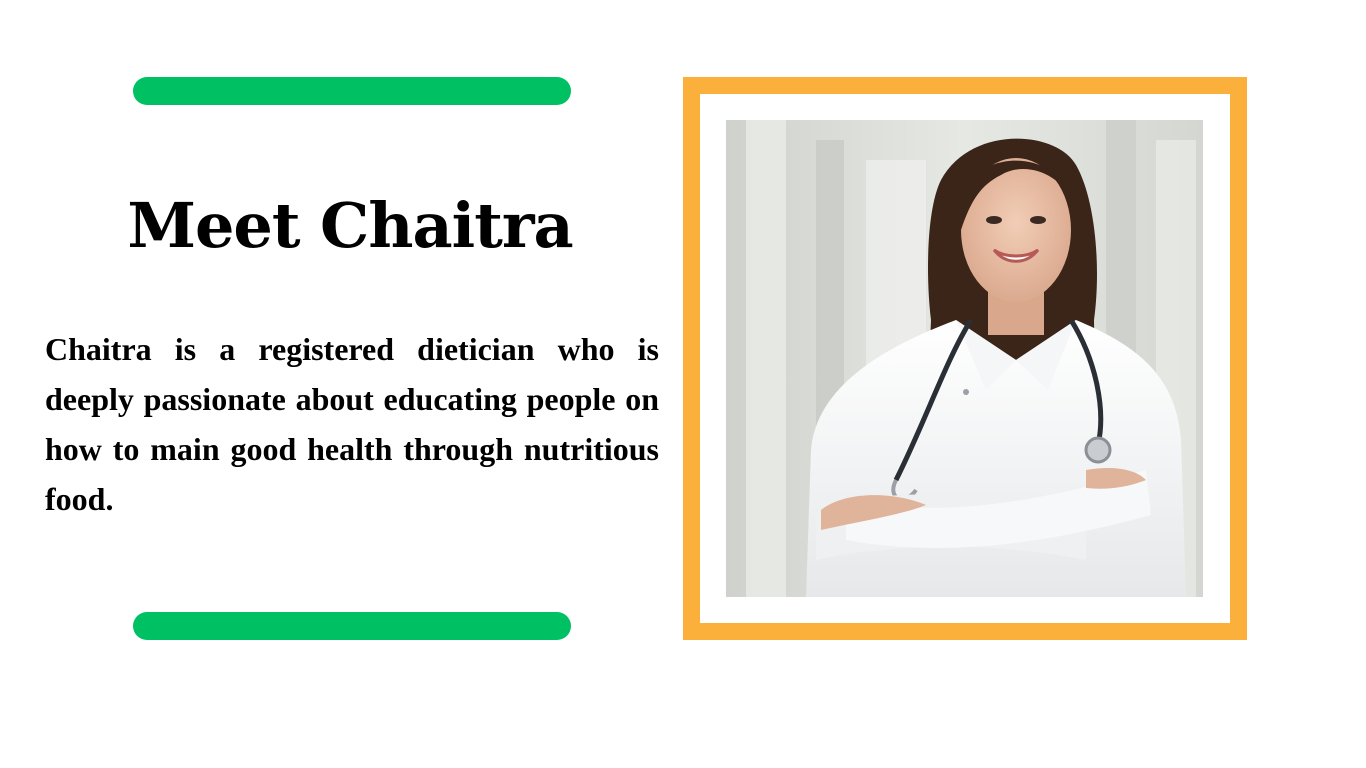 This screenshot has width=1366, height=768. Describe the element at coordinates (350, 225) in the screenshot. I see `page-title: Meet Chaitra` at that location.